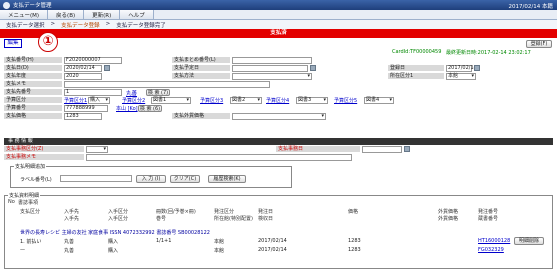 The height and width of the screenshot is (272, 557). Describe the element at coordinates (66, 14) in the screenshot. I see `menu-back: 戻る(B)` at that location.